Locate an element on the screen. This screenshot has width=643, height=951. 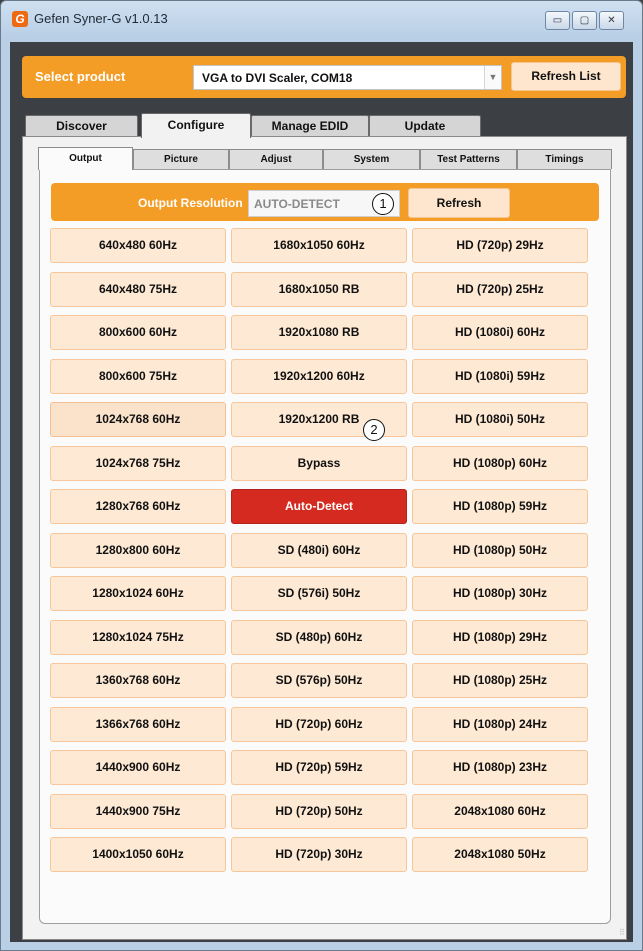
resolution-button: HD (1080i) 60Hz is located at coordinates (500, 332).